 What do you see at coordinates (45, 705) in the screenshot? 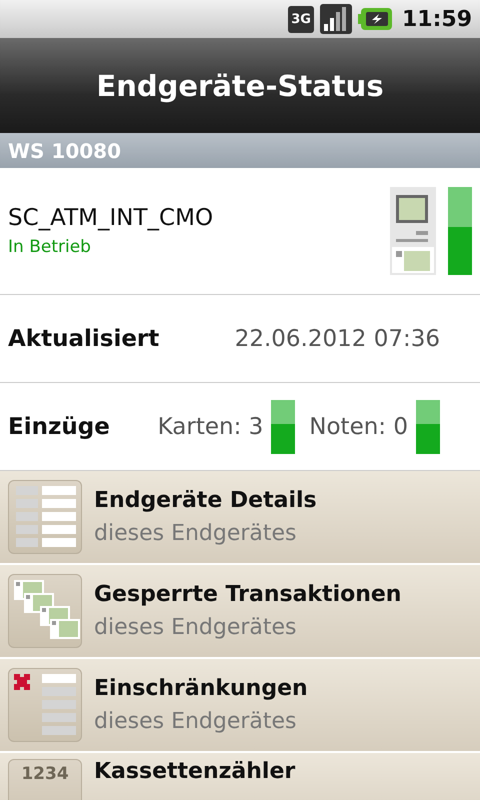
I see `restriction-list-icon` at bounding box center [45, 705].